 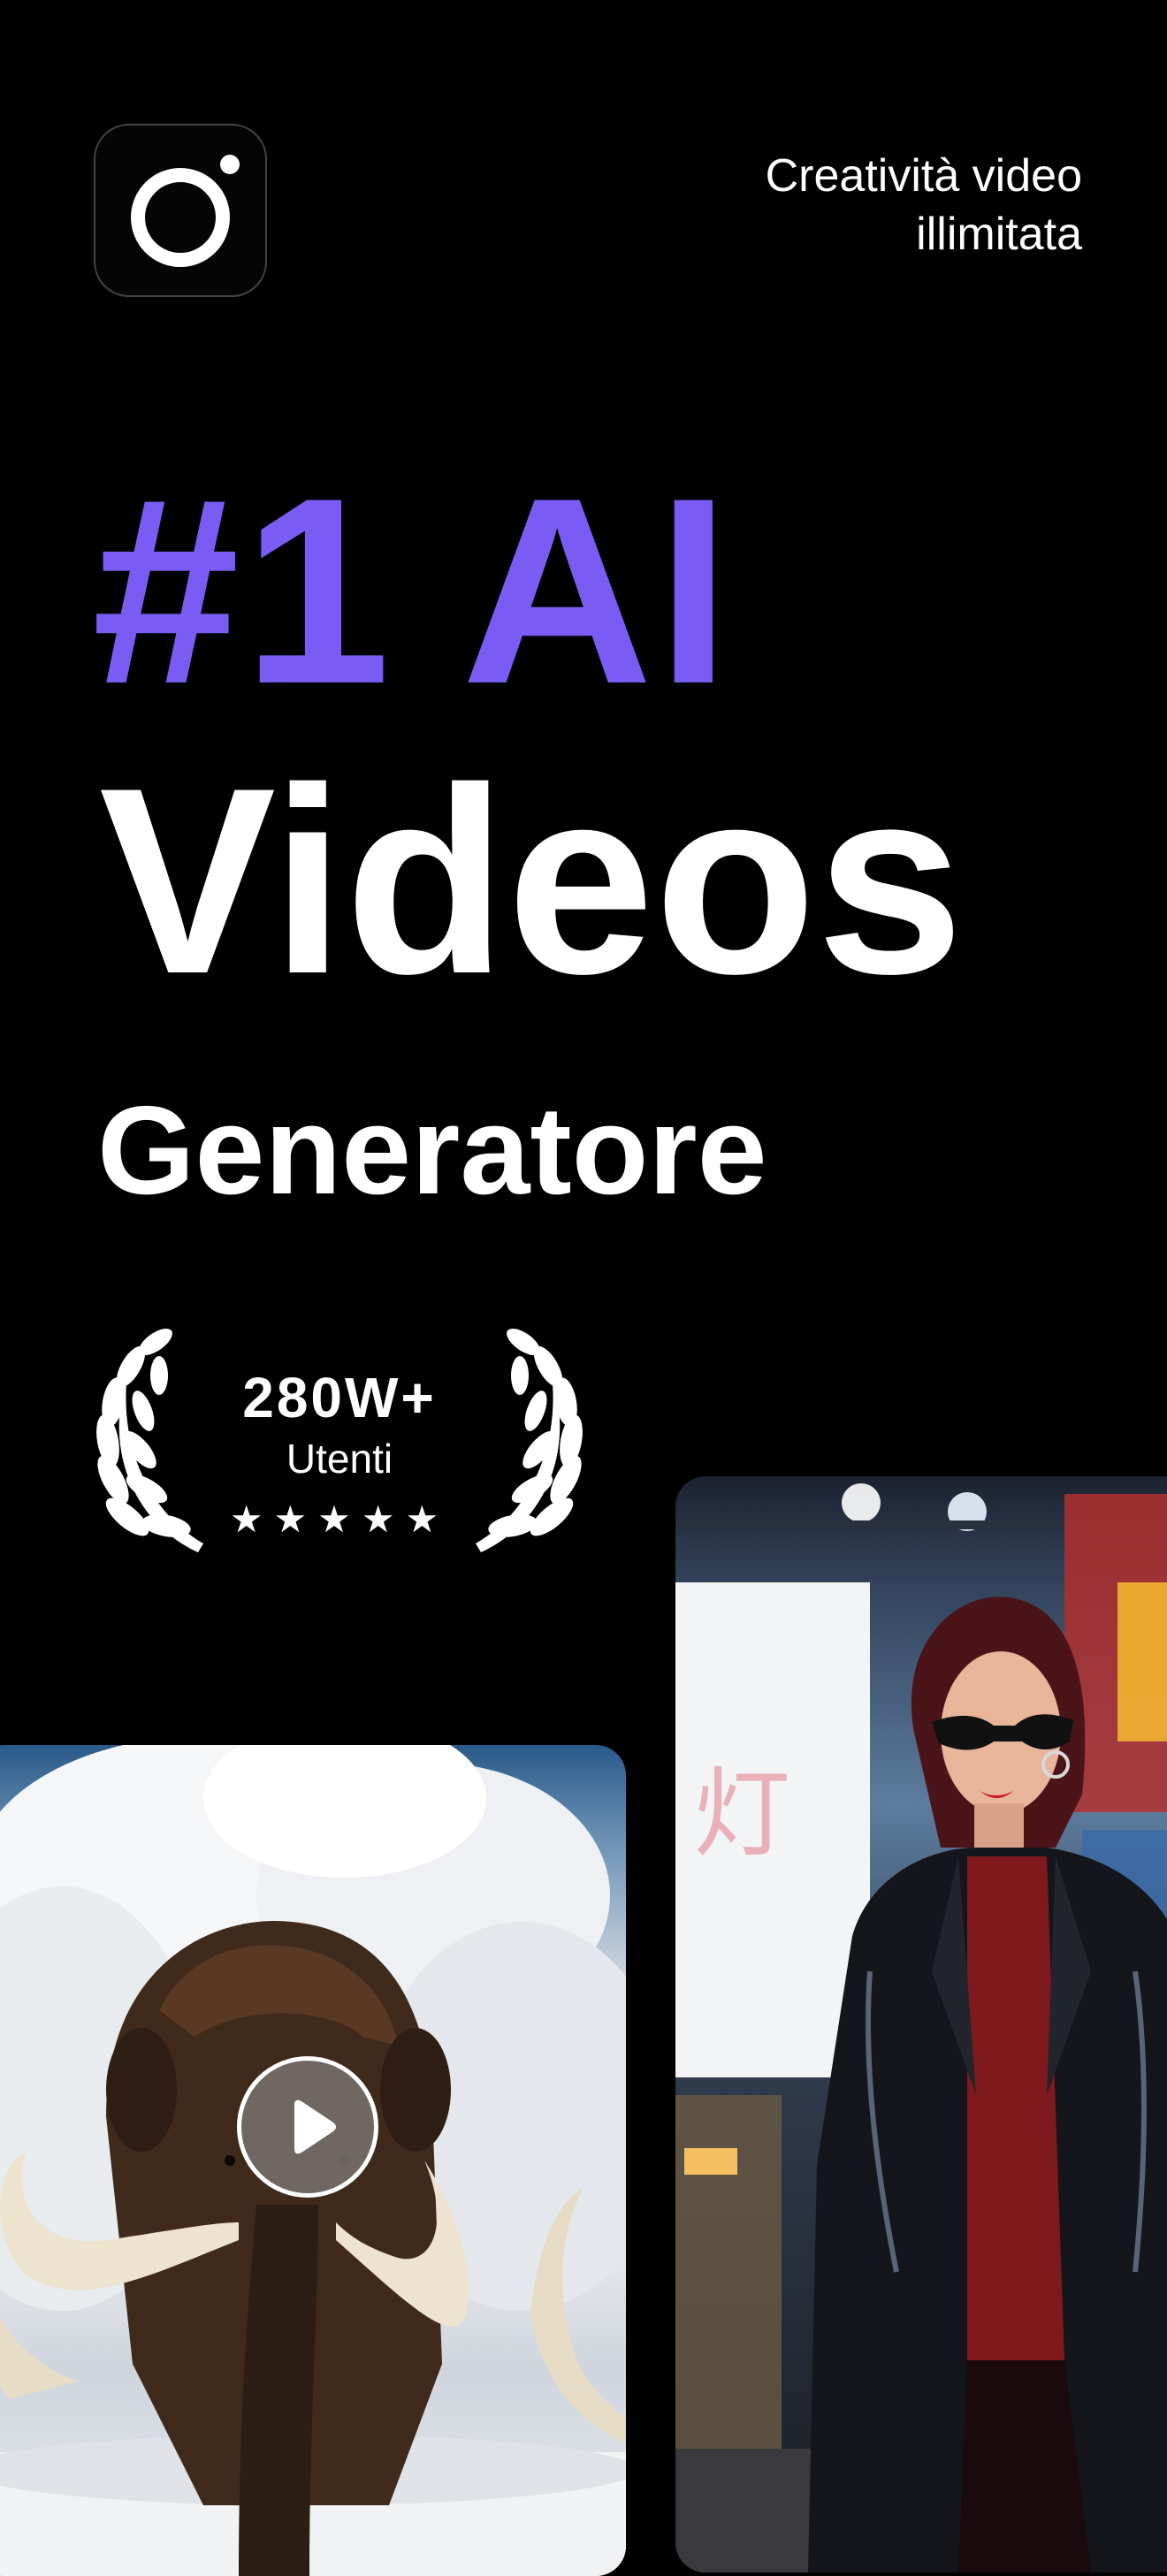 I want to click on headline-main: Videos, so click(x=532, y=880).